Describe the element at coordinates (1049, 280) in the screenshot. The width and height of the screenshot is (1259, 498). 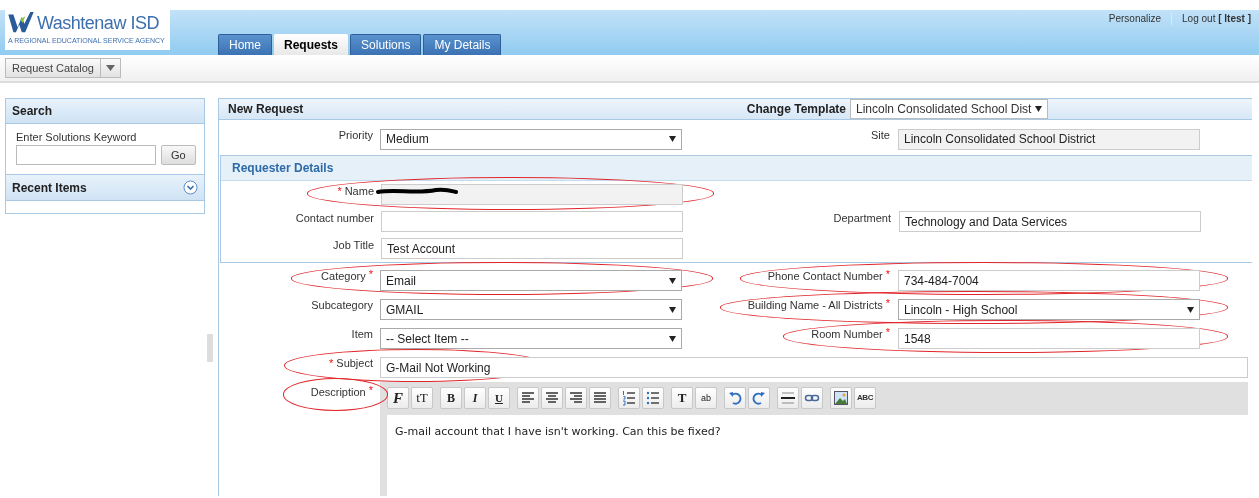
I see `text-field: 734-484-7004` at that location.